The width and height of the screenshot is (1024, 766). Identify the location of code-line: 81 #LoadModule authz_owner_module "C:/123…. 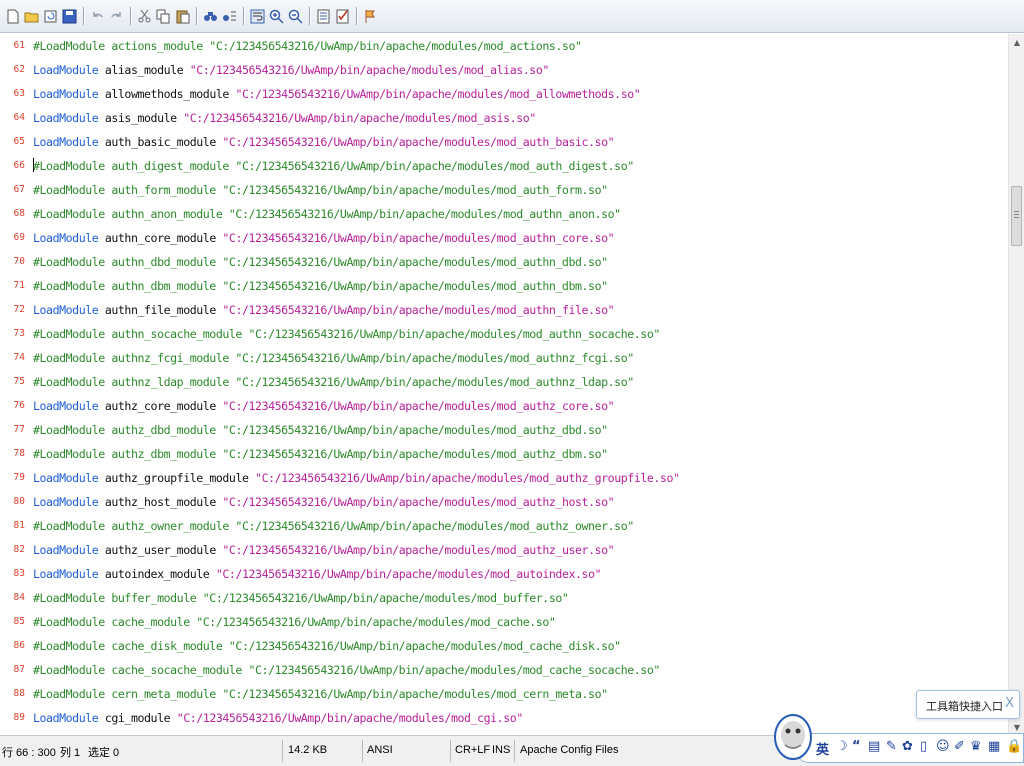
(504, 526).